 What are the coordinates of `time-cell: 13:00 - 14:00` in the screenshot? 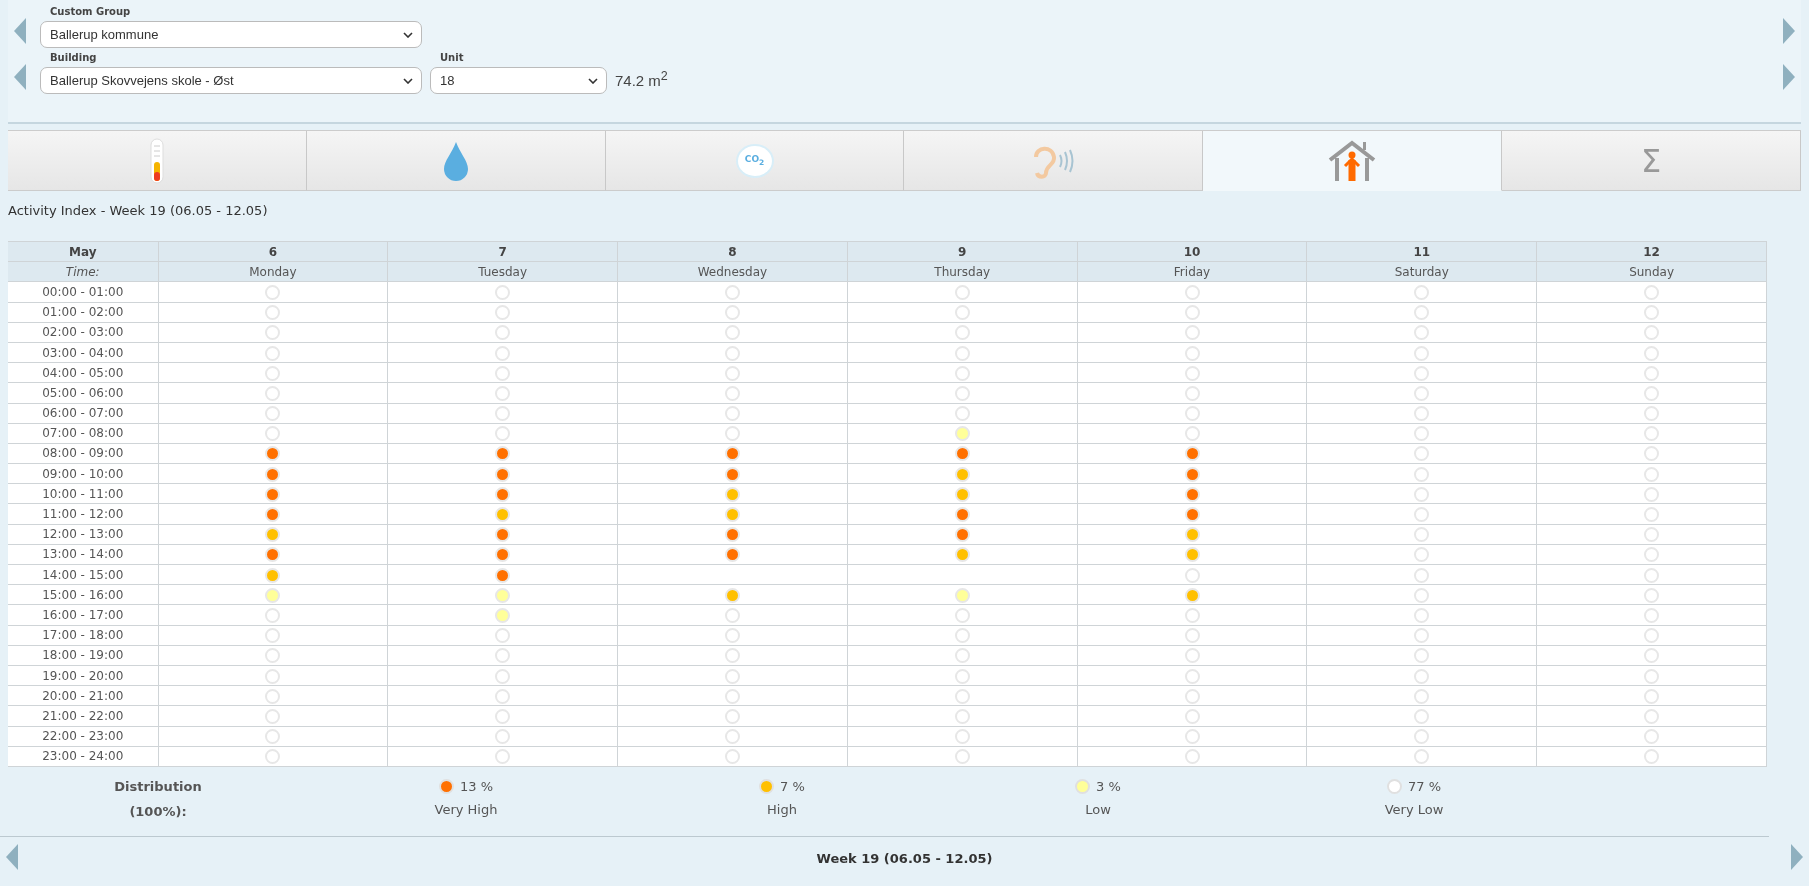 It's located at (83, 554).